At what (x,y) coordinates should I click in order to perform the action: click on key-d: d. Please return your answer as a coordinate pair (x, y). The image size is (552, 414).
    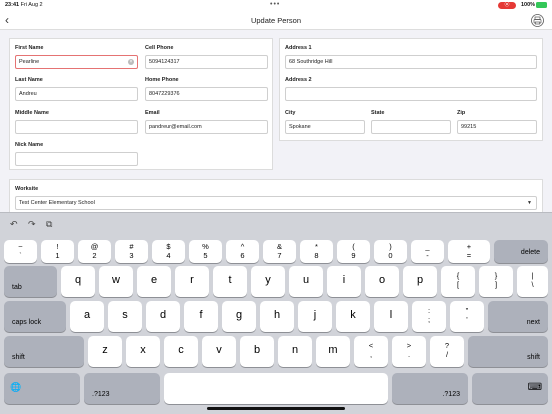
    Looking at the image, I should click on (163, 316).